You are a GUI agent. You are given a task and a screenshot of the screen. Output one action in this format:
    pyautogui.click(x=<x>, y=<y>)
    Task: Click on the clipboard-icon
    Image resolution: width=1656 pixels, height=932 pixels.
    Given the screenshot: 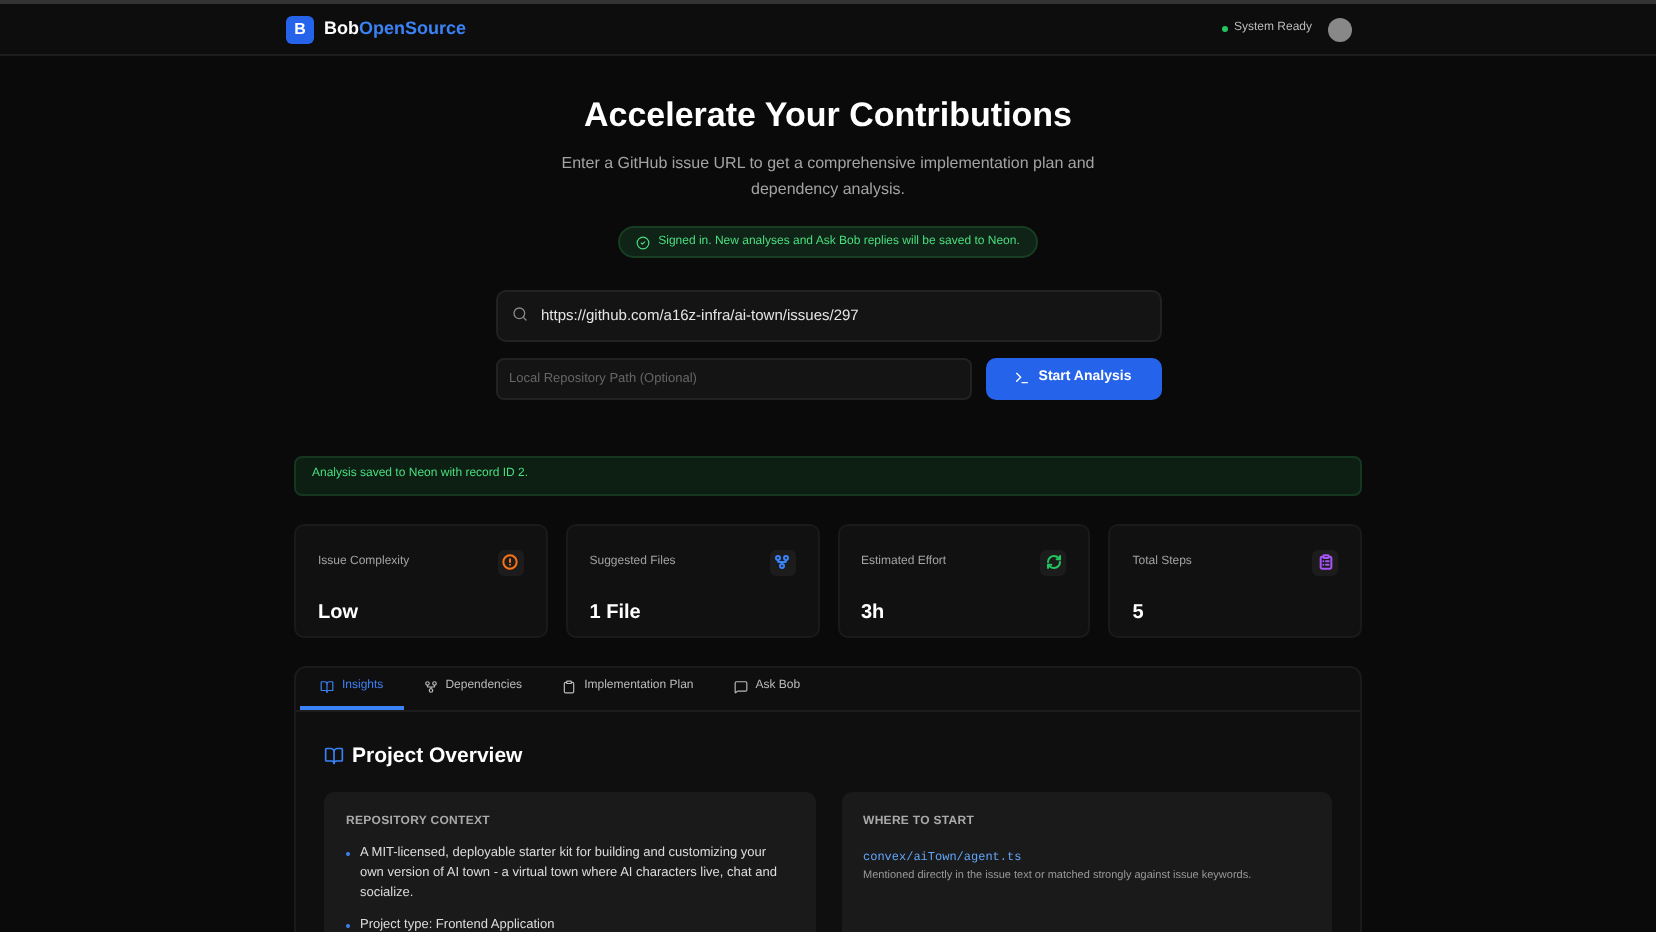 What is the action you would take?
    pyautogui.click(x=569, y=686)
    